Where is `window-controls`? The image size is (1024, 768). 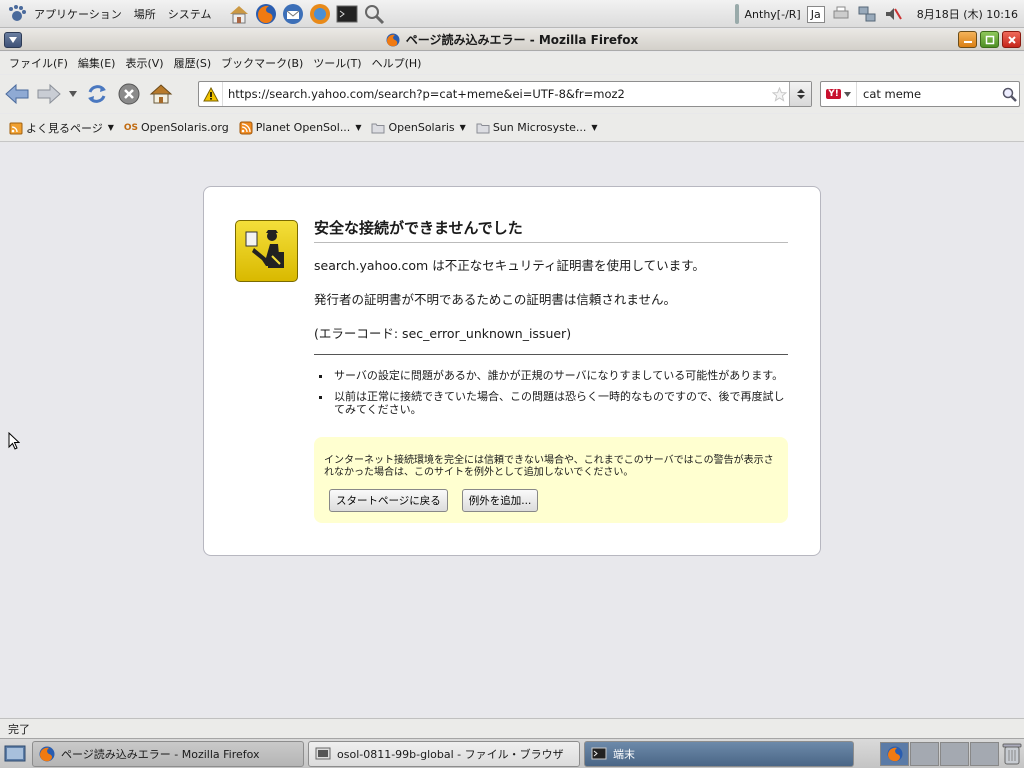 window-controls is located at coordinates (989, 39).